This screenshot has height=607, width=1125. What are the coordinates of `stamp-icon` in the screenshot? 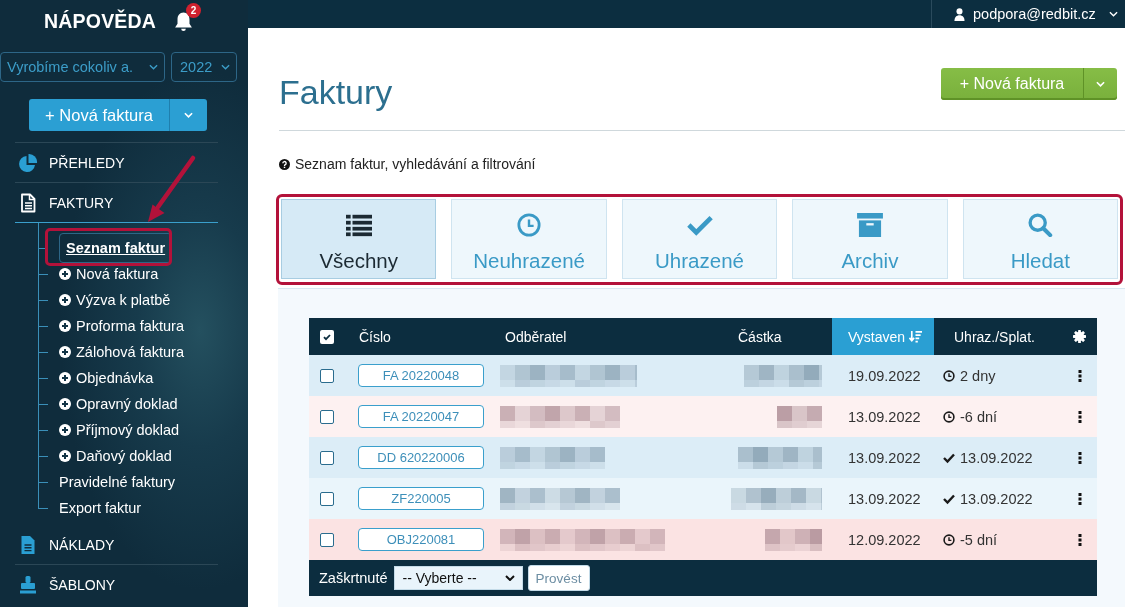 It's located at (28, 584).